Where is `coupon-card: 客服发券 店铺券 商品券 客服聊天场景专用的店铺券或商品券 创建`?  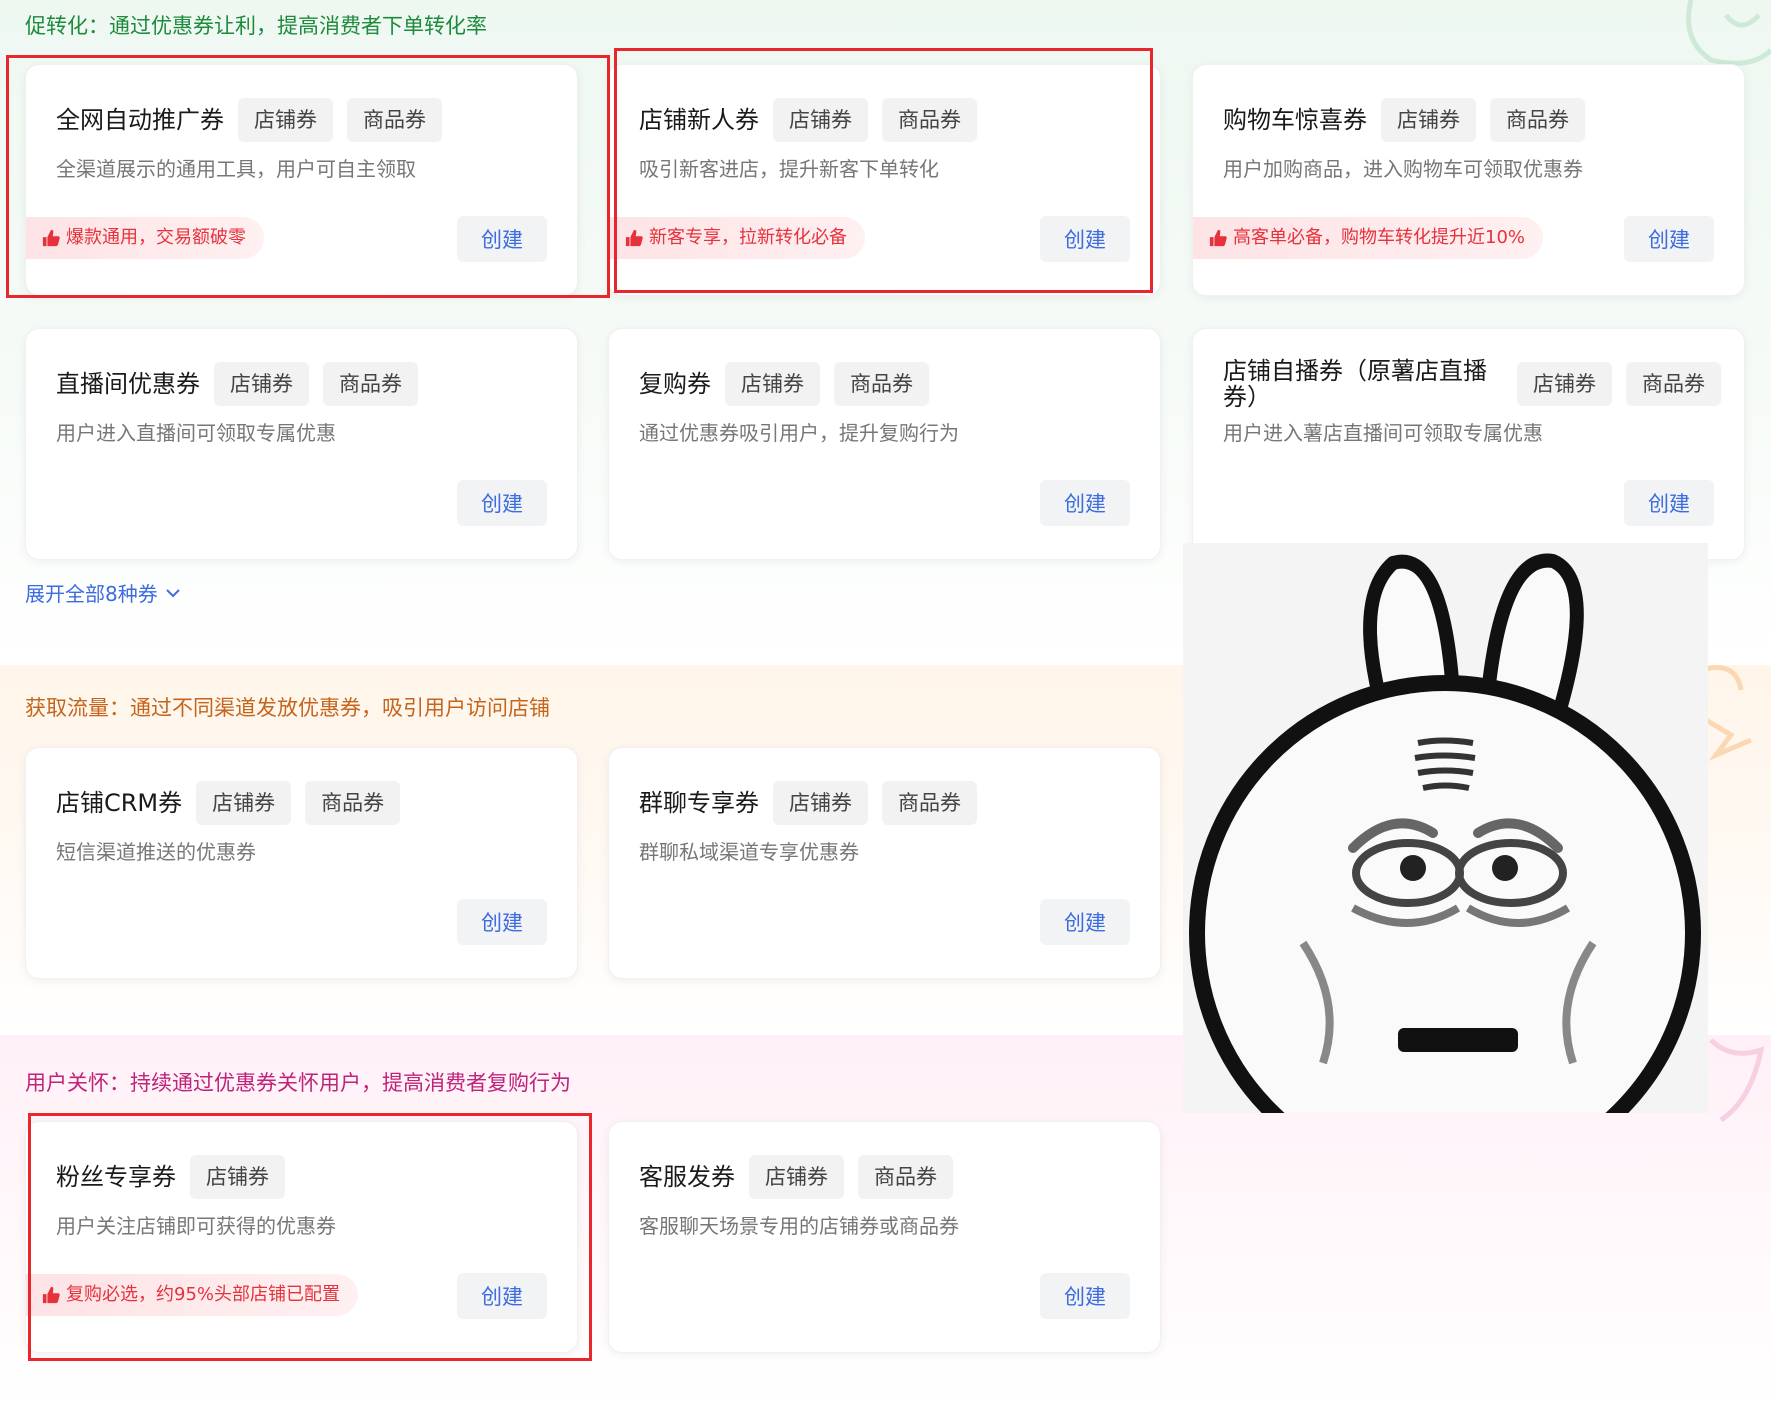
coupon-card: 客服发券 店铺券 商品券 客服聊天场景专用的店铺券或商品券 创建 is located at coordinates (884, 1237).